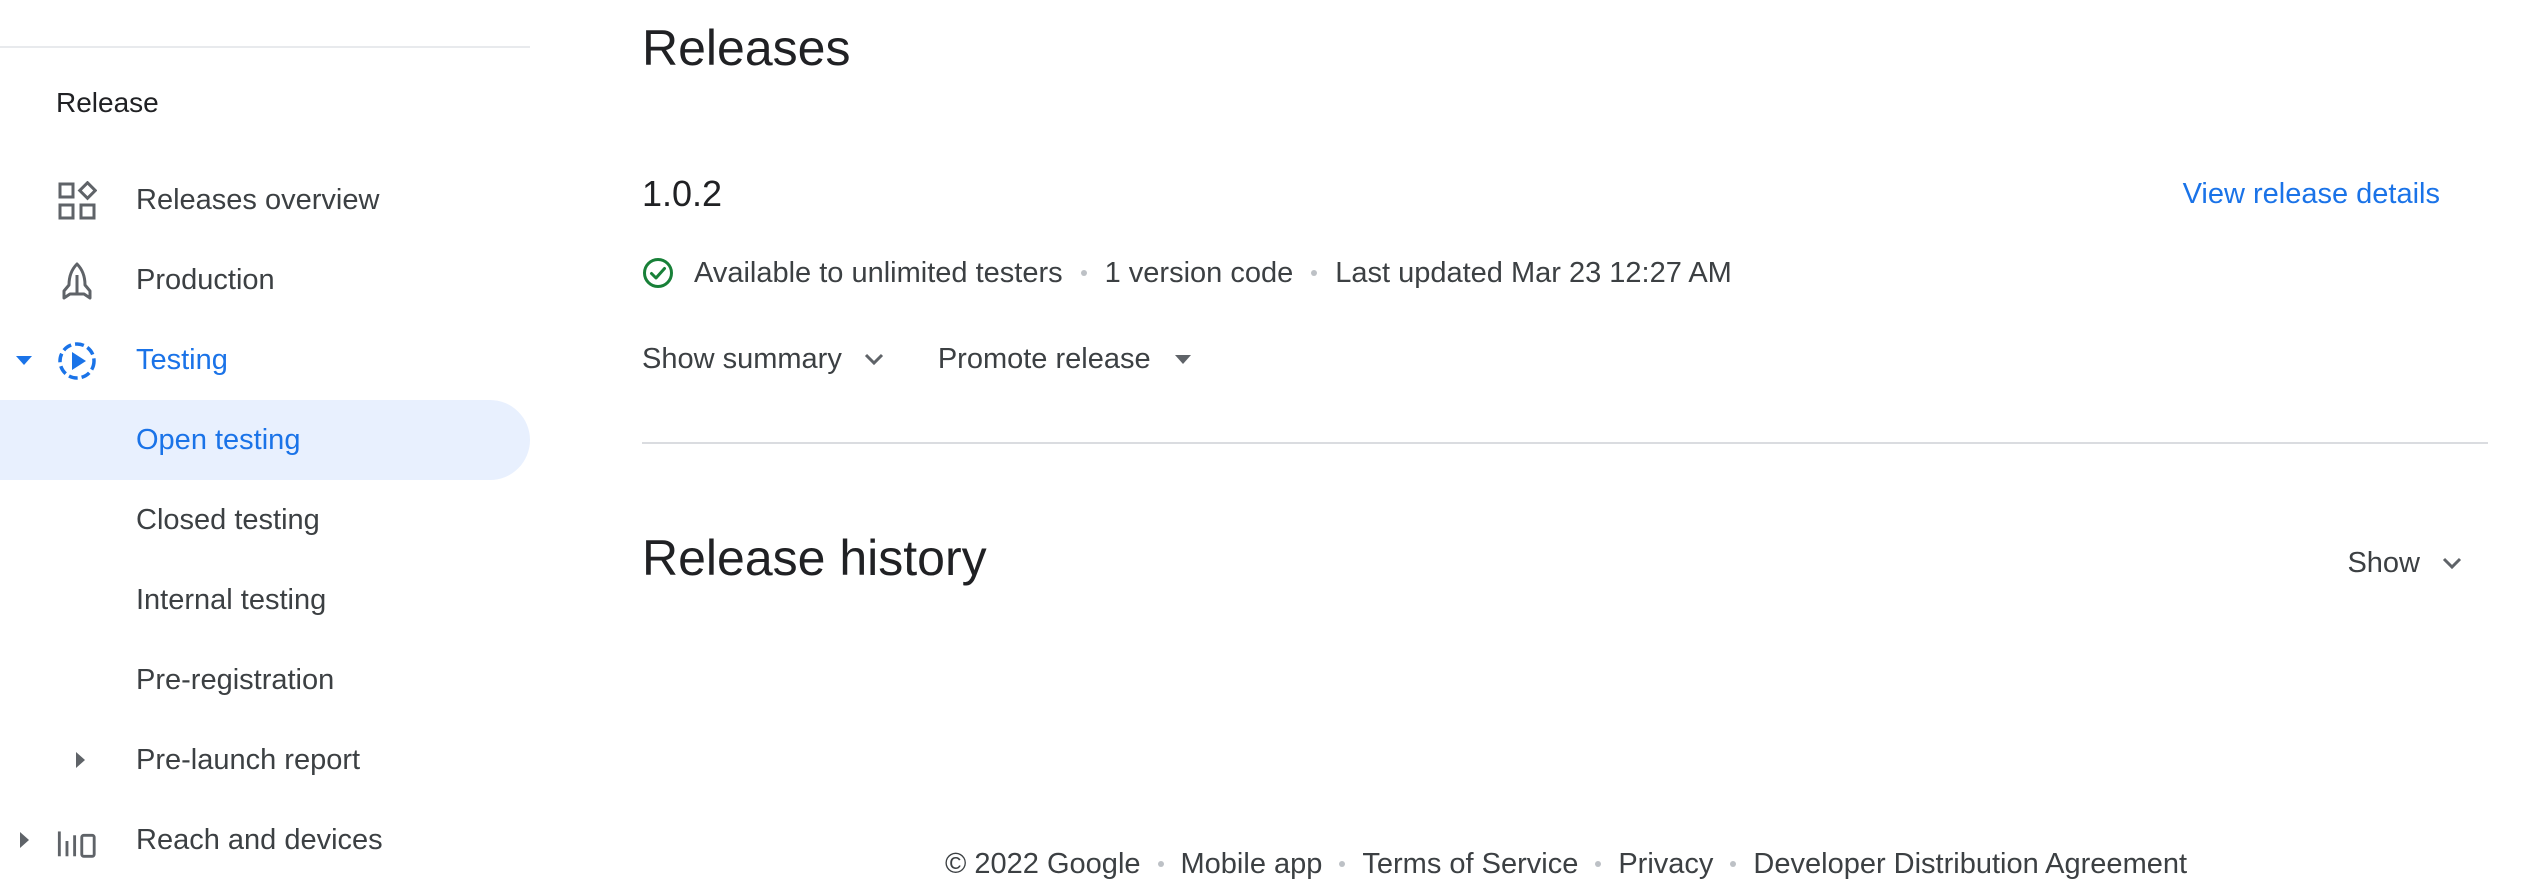 The height and width of the screenshot is (884, 2530). I want to click on sidebar-item-label: Pre-registration, so click(235, 680).